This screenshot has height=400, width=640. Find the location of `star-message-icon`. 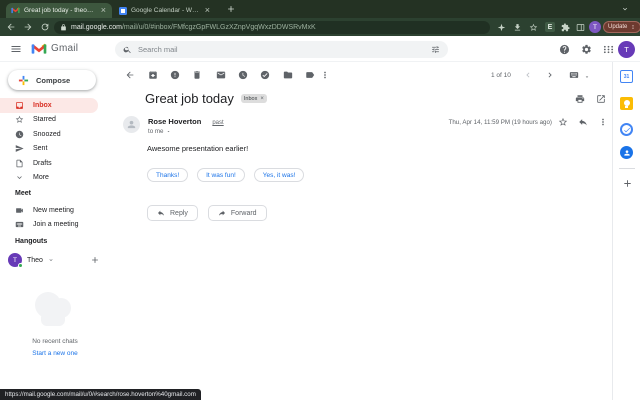

star-message-icon is located at coordinates (563, 122).